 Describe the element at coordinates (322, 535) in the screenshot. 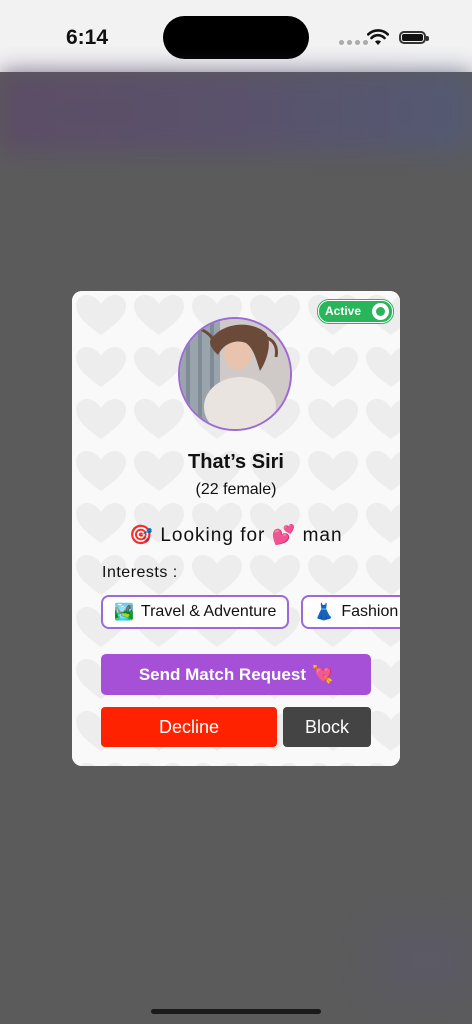

I see `looking-for-gender: man` at that location.